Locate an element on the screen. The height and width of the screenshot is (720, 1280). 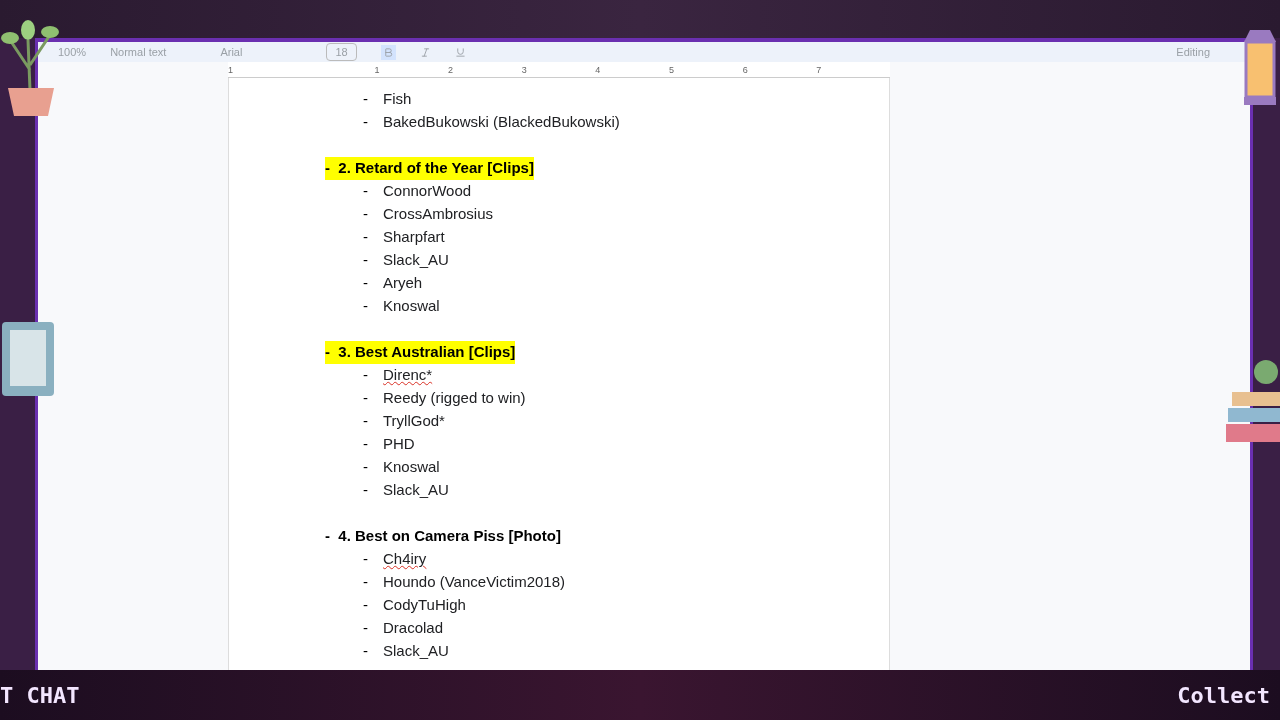
bold-button is located at coordinates (388, 52).